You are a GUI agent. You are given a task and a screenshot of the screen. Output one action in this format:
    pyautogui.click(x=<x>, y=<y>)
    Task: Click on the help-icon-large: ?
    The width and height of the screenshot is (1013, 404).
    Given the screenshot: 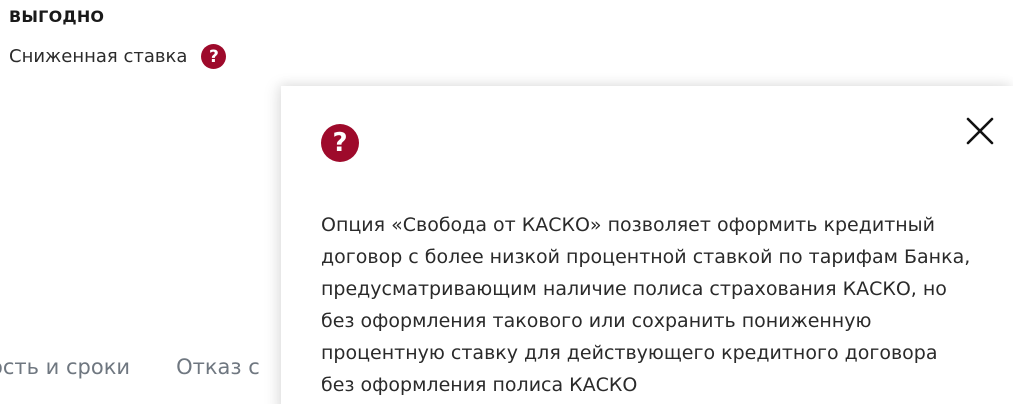 What is the action you would take?
    pyautogui.click(x=340, y=143)
    